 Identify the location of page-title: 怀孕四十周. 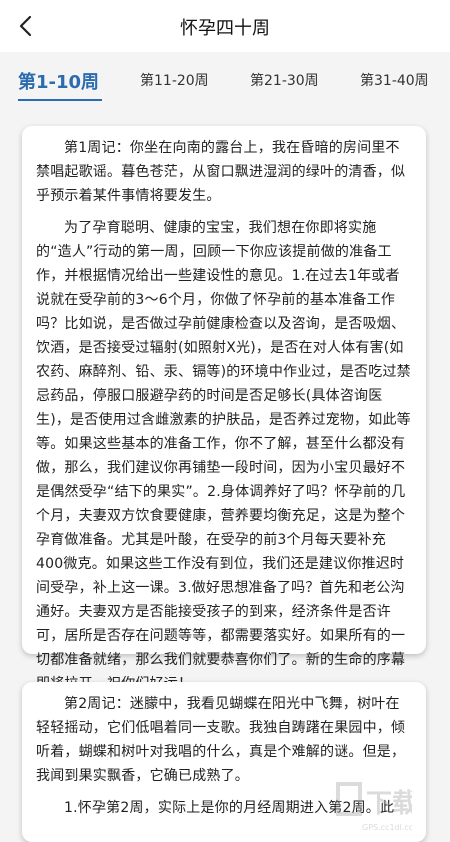
(225, 28).